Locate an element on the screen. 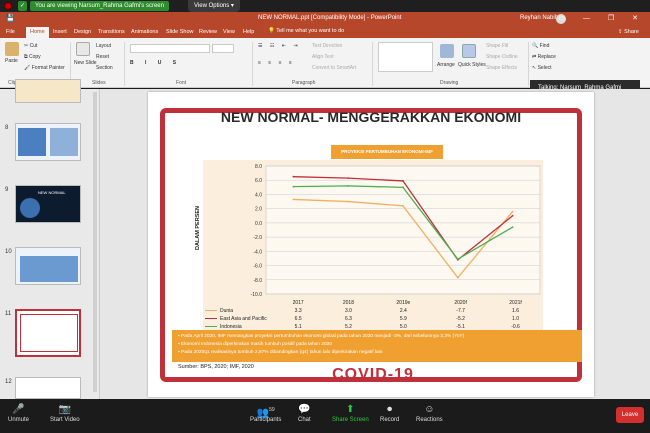  leave-button: Leave is located at coordinates (630, 415).